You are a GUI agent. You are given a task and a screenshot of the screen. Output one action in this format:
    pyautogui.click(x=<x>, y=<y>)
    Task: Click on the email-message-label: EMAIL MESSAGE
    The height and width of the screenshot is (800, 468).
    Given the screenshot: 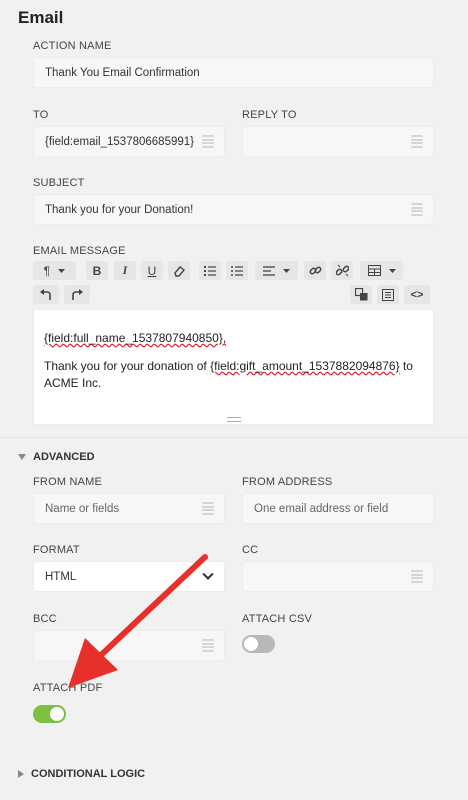 What is the action you would take?
    pyautogui.click(x=79, y=251)
    